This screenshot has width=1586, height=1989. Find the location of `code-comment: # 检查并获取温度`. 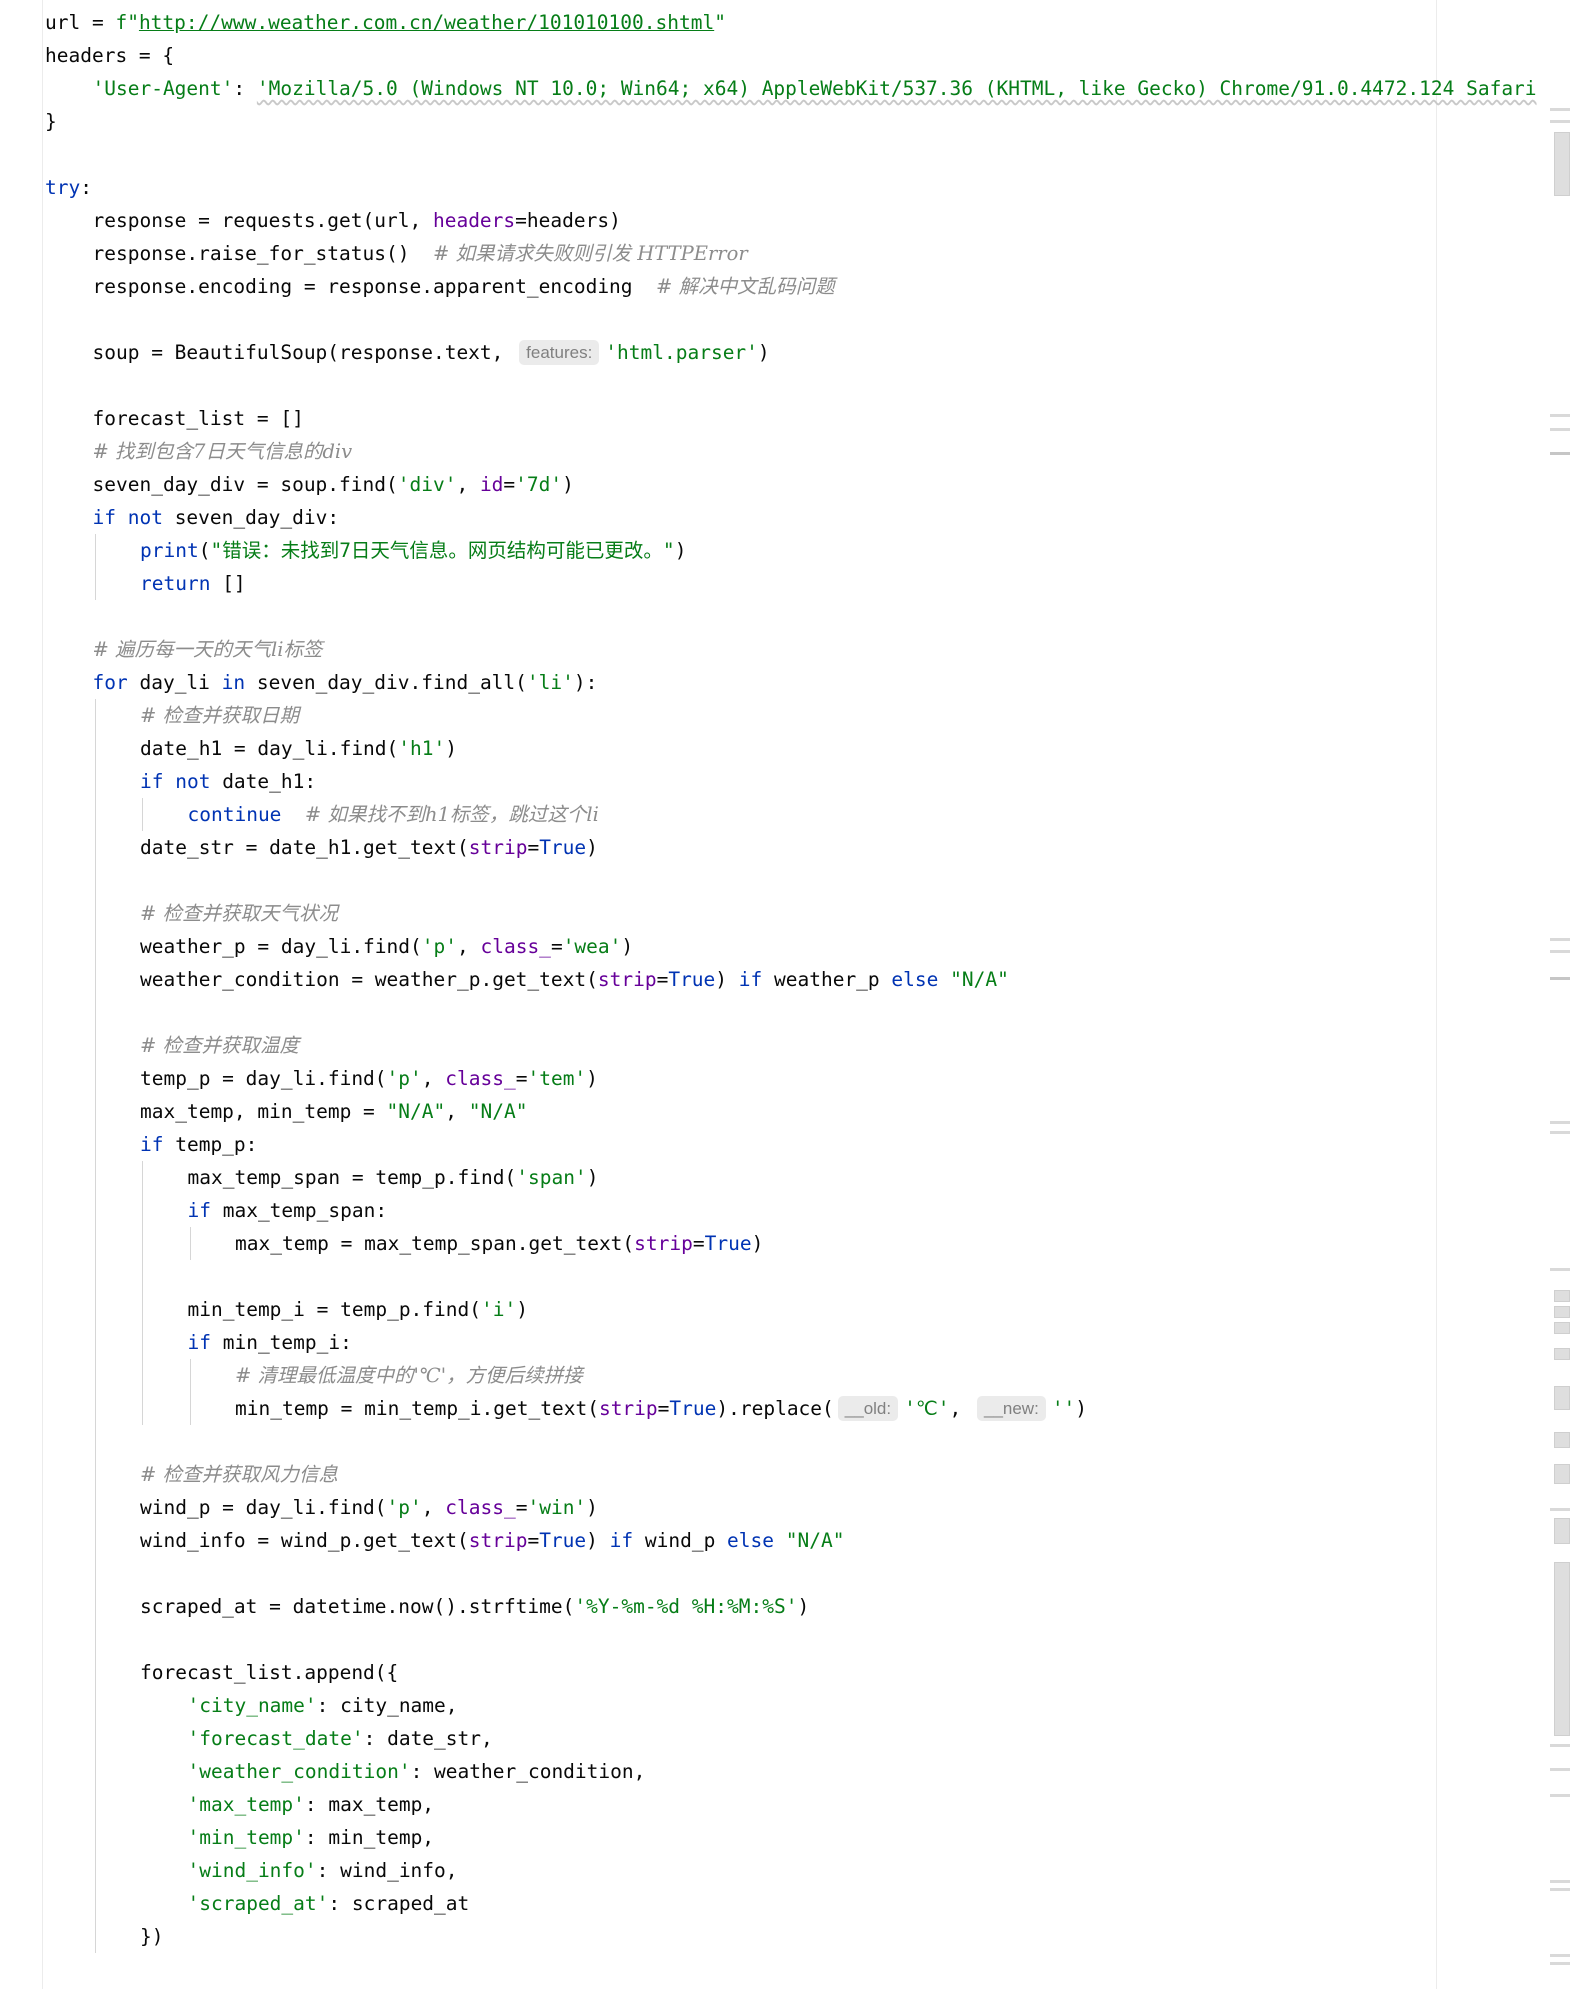

code-comment: # 检查并获取温度 is located at coordinates (220, 1045).